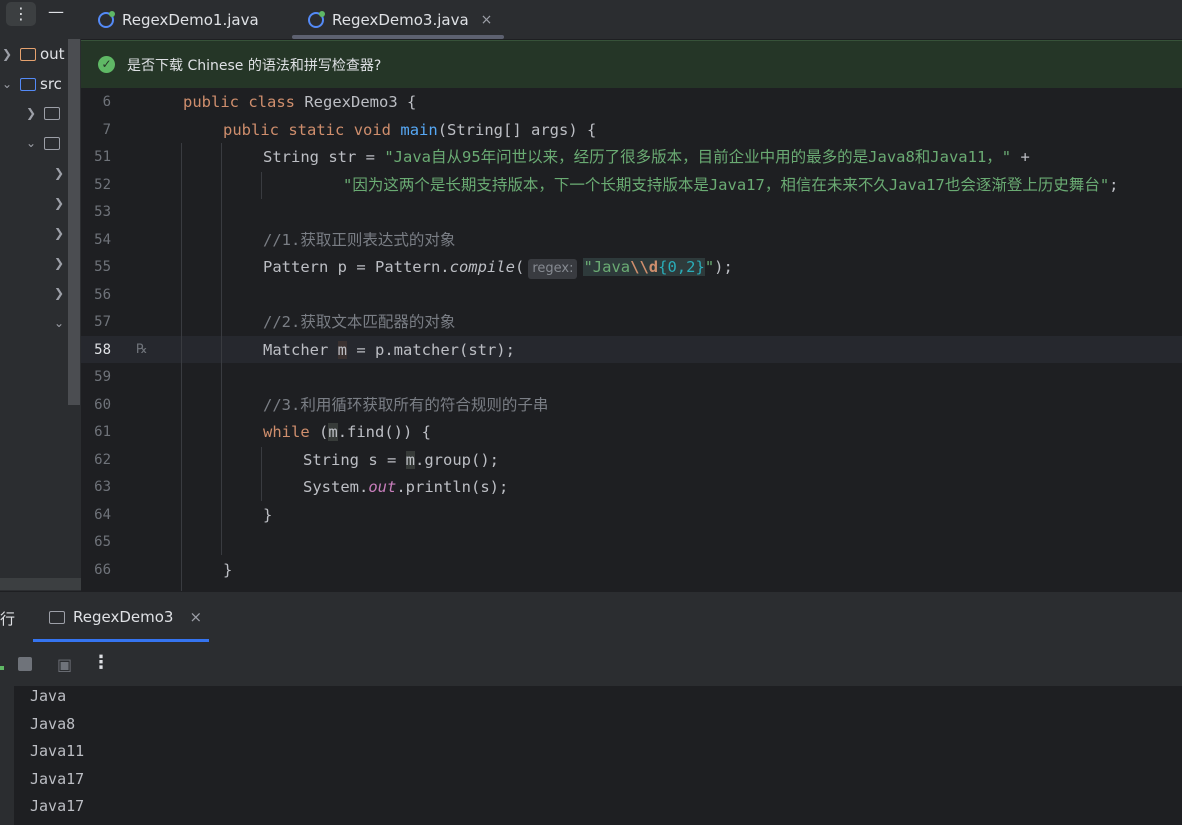 This screenshot has height=825, width=1182. What do you see at coordinates (74, 222) in the screenshot?
I see `project-tree-scrollbar` at bounding box center [74, 222].